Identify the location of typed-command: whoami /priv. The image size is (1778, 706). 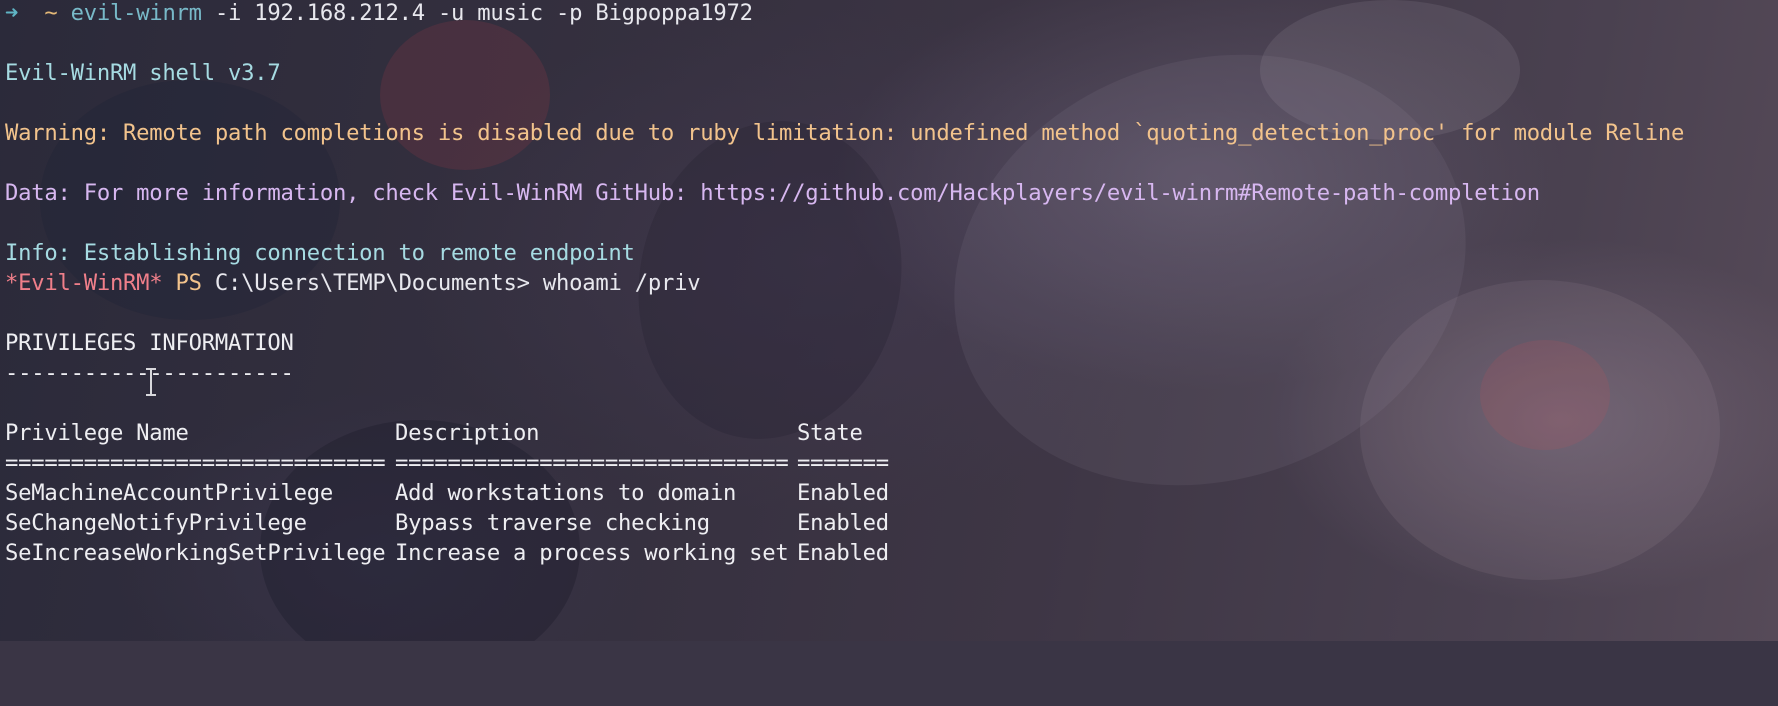
(621, 283).